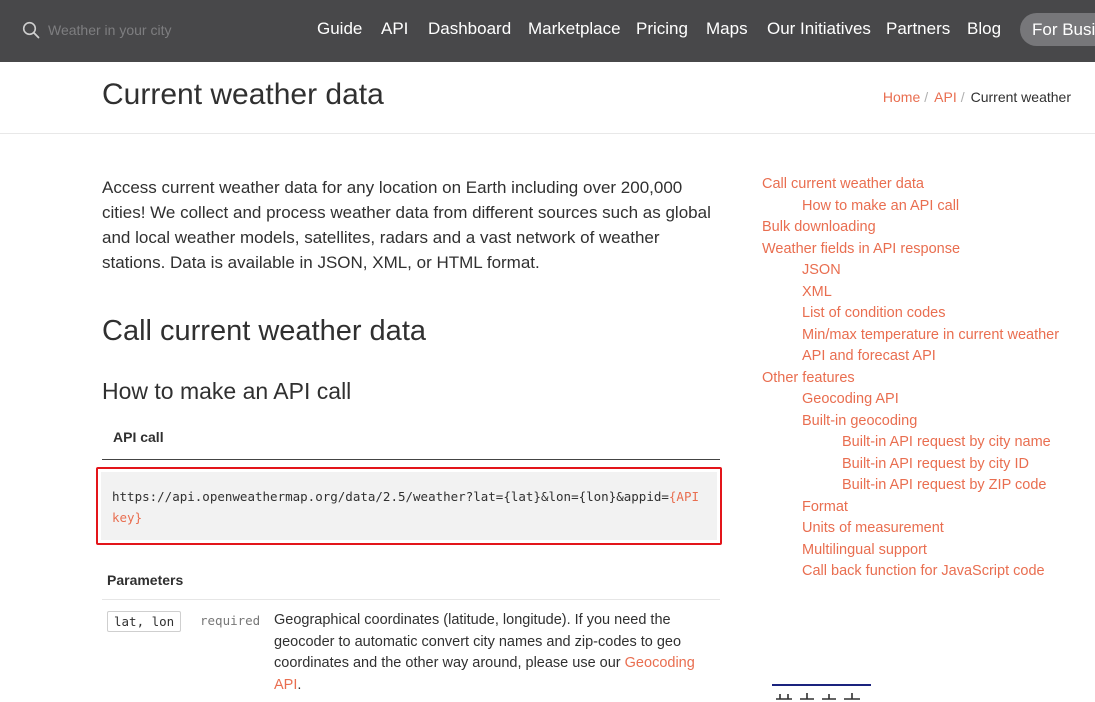 Image resolution: width=1095 pixels, height=702 pixels. What do you see at coordinates (264, 331) in the screenshot?
I see `section-title: Call current weather data` at bounding box center [264, 331].